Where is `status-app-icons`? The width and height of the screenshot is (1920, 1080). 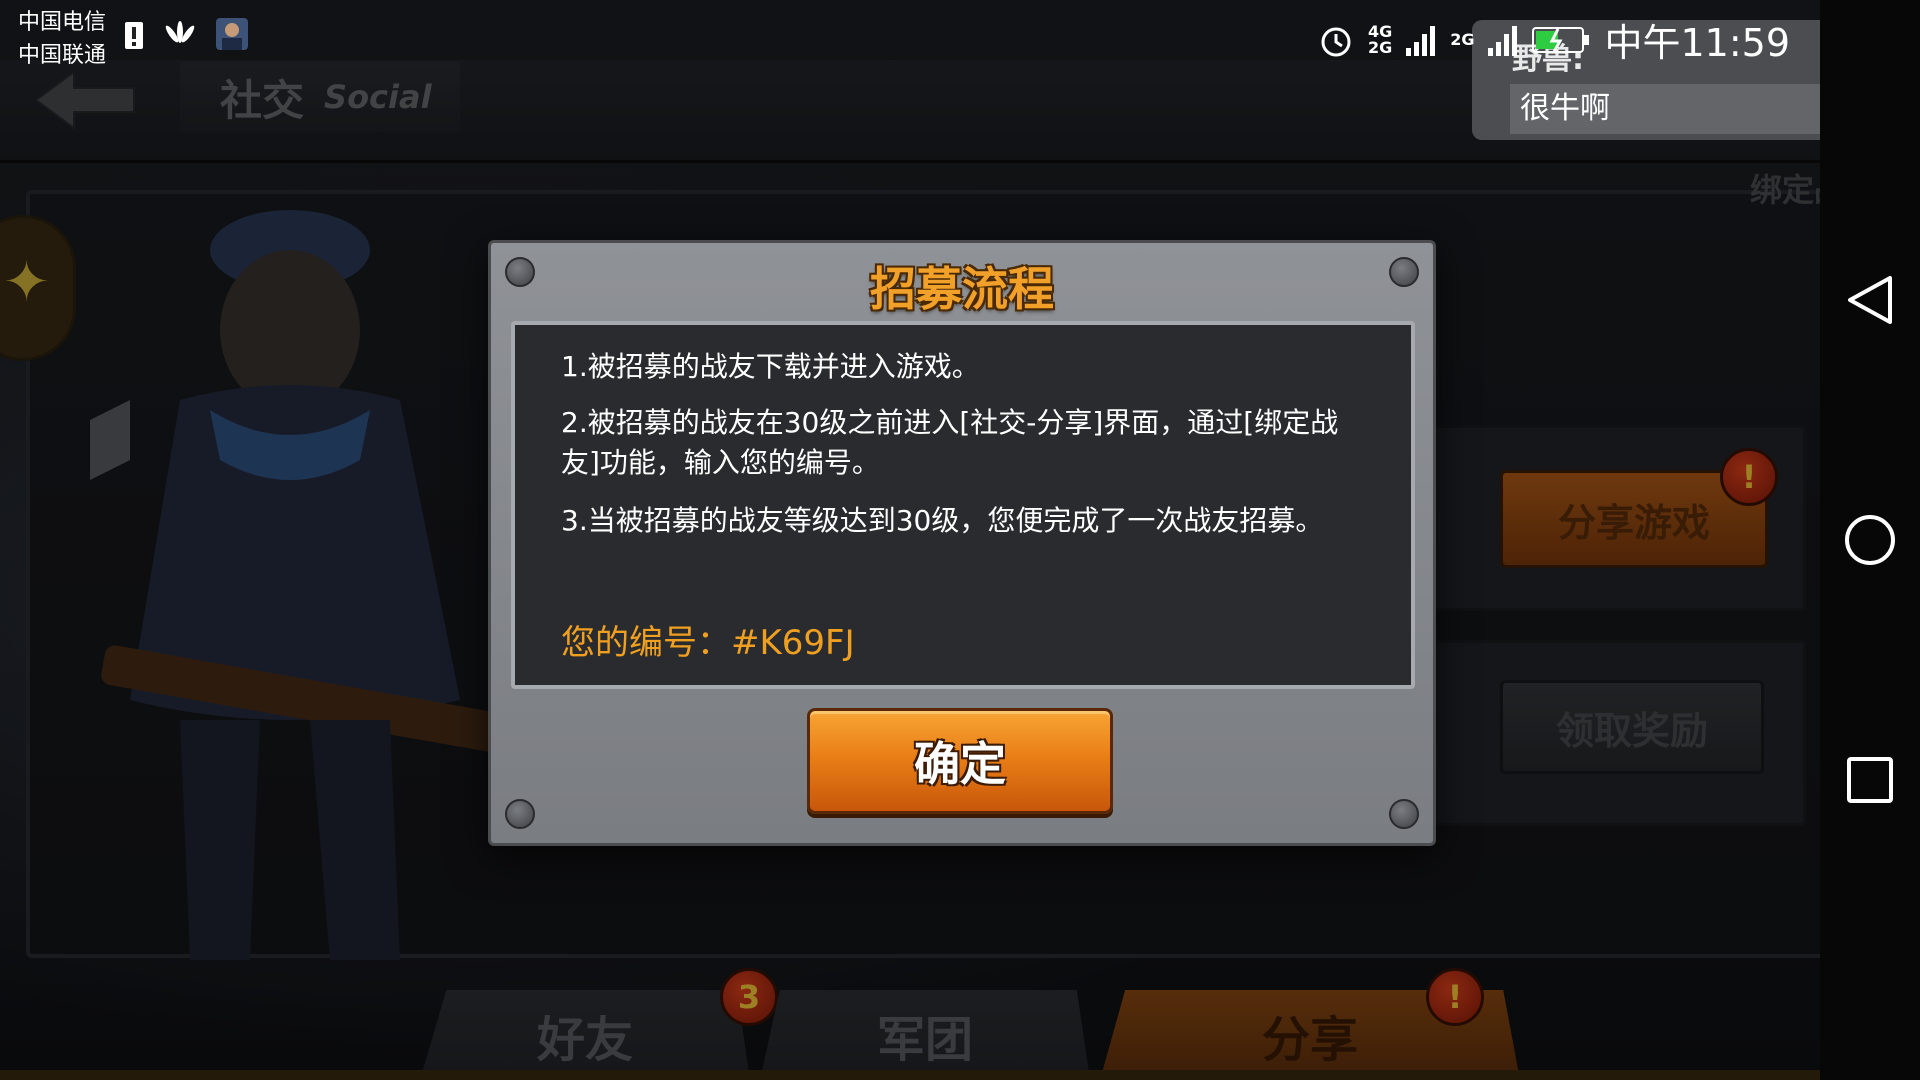
status-app-icons is located at coordinates (186, 34).